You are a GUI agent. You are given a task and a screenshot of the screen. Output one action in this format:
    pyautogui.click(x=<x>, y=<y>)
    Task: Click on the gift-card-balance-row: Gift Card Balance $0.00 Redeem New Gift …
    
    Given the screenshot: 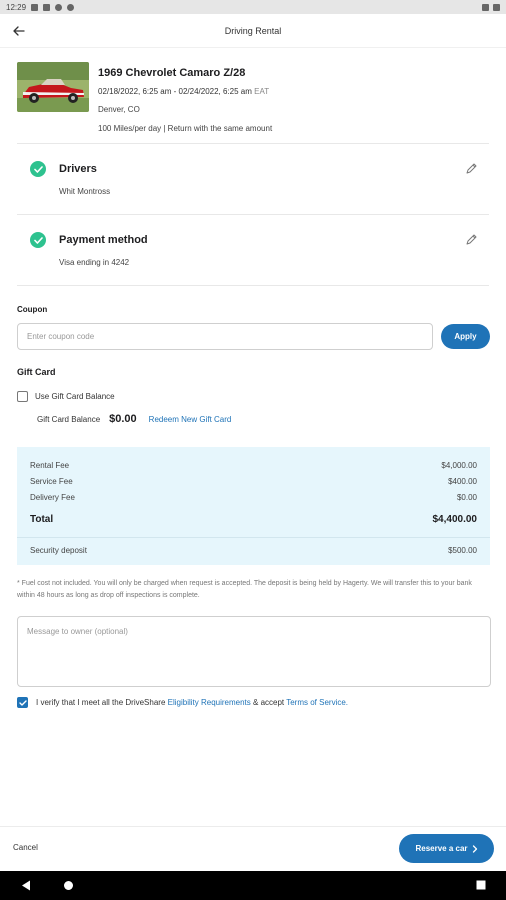 What is the action you would take?
    pyautogui.click(x=134, y=419)
    